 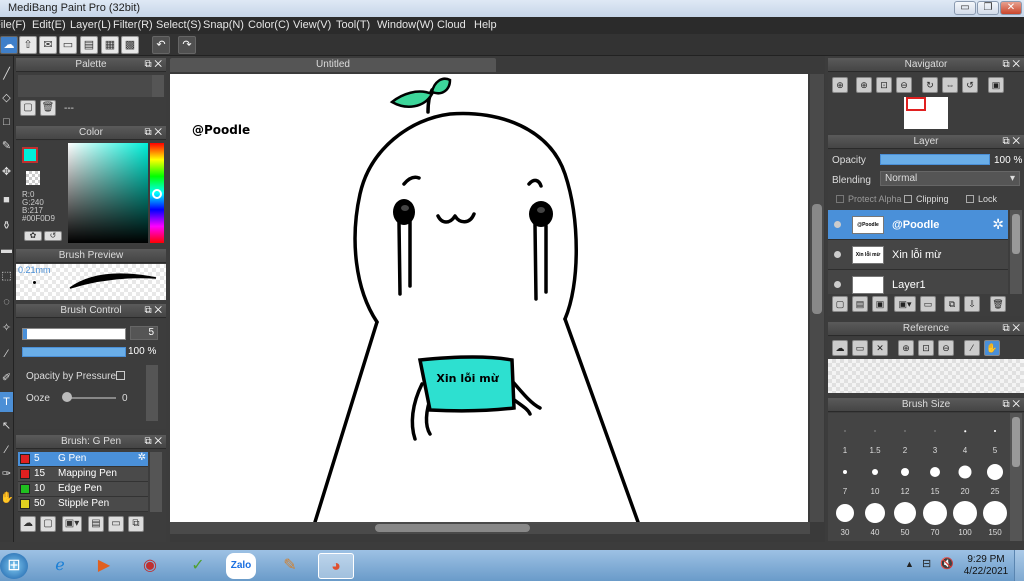 What do you see at coordinates (995, 435) in the screenshot?
I see `brush-size-option: 5` at bounding box center [995, 435].